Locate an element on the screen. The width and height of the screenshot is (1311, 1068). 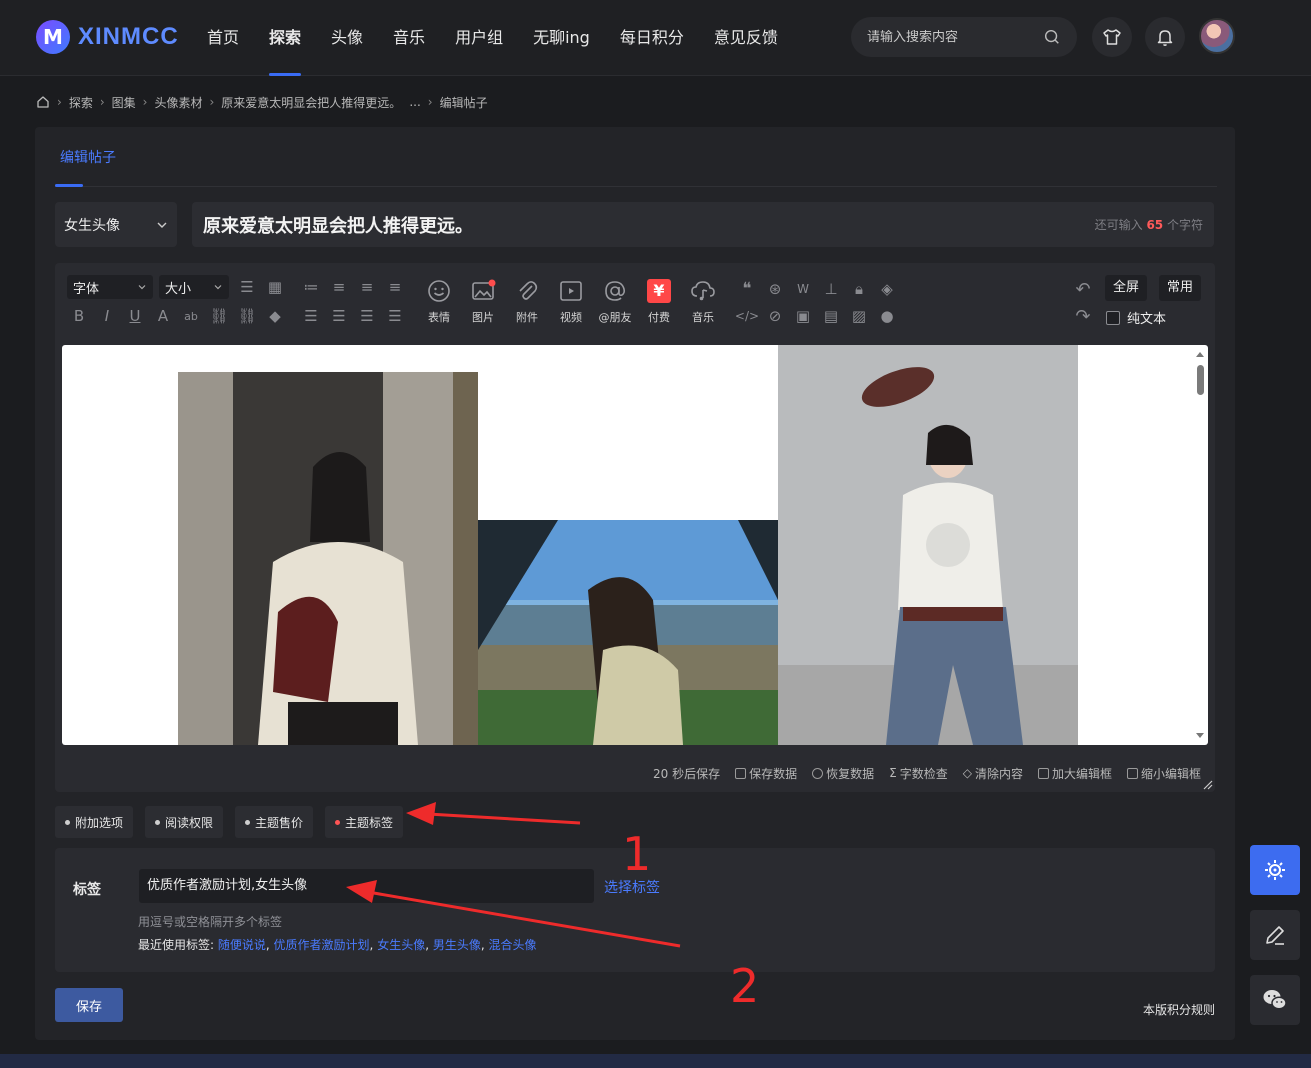
emoji-tool: 表情 is located at coordinates (439, 301).